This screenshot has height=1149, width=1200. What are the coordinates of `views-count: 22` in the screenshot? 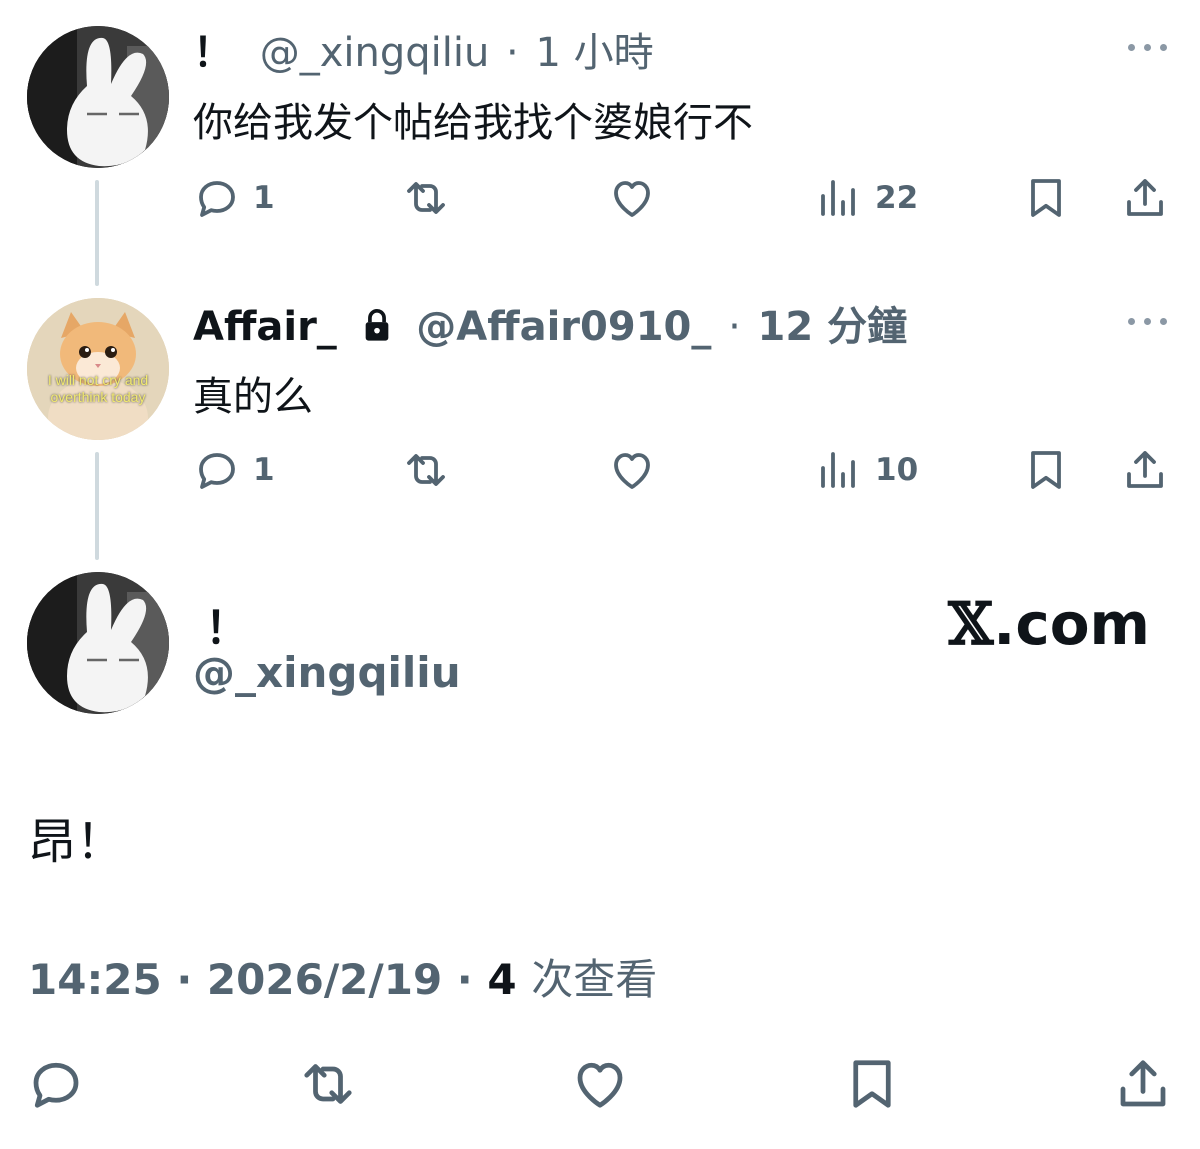 It's located at (897, 198).